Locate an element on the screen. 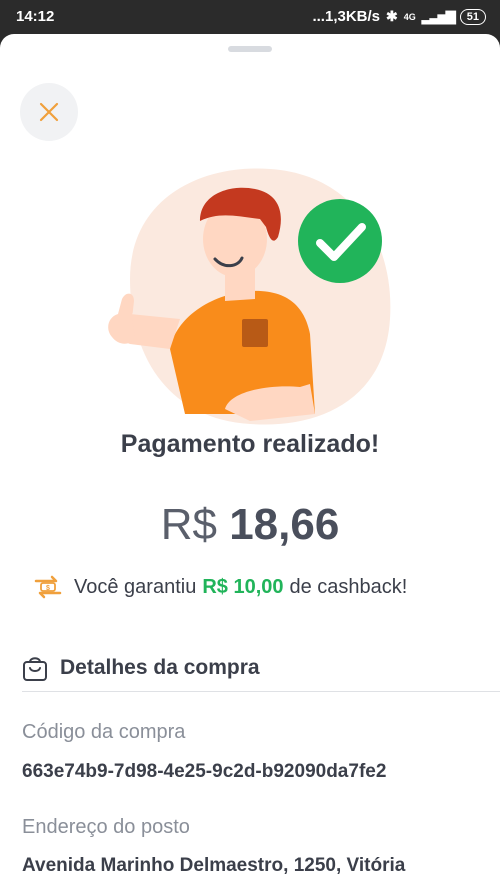  cashback-exchange-icon: $ is located at coordinates (48, 587).